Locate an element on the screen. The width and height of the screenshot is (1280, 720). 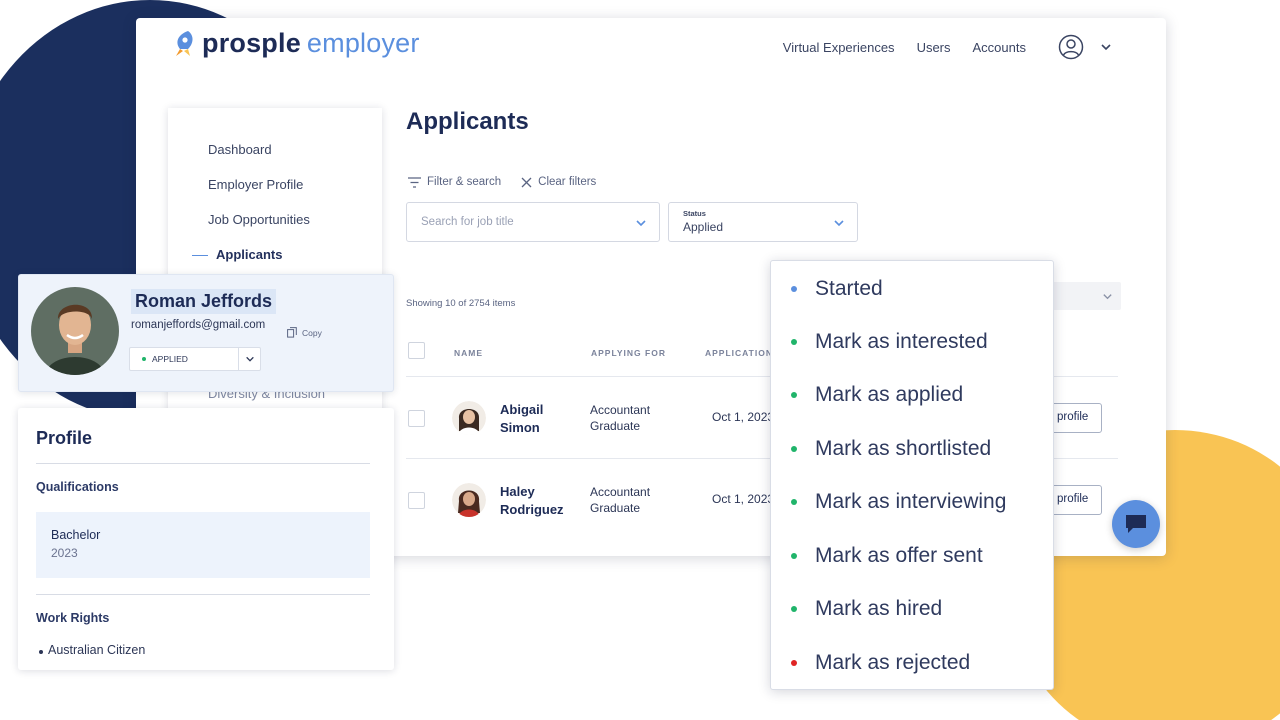
status-option: Mark as offer sent is located at coordinates (887, 556).